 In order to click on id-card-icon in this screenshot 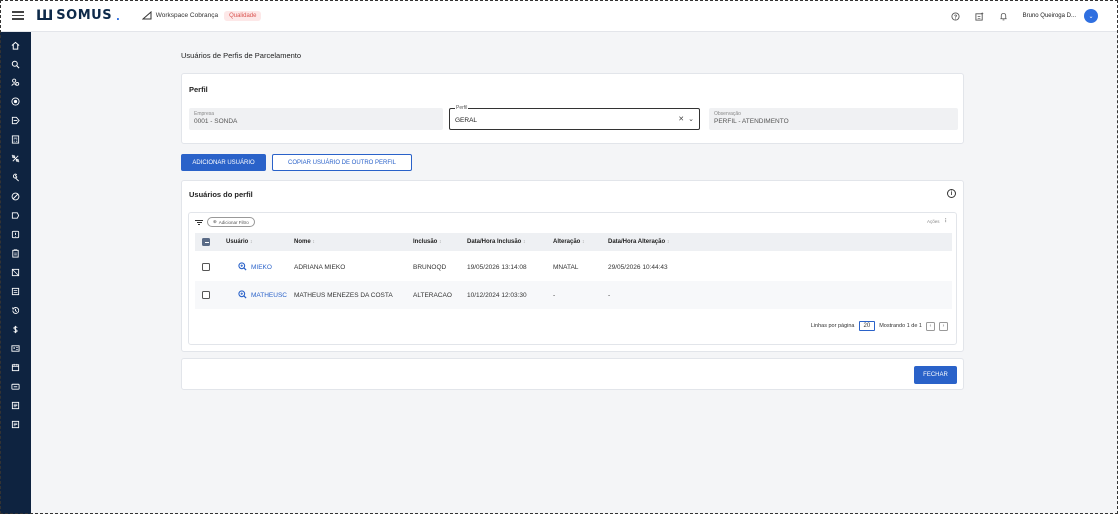, I will do `click(15, 348)`.